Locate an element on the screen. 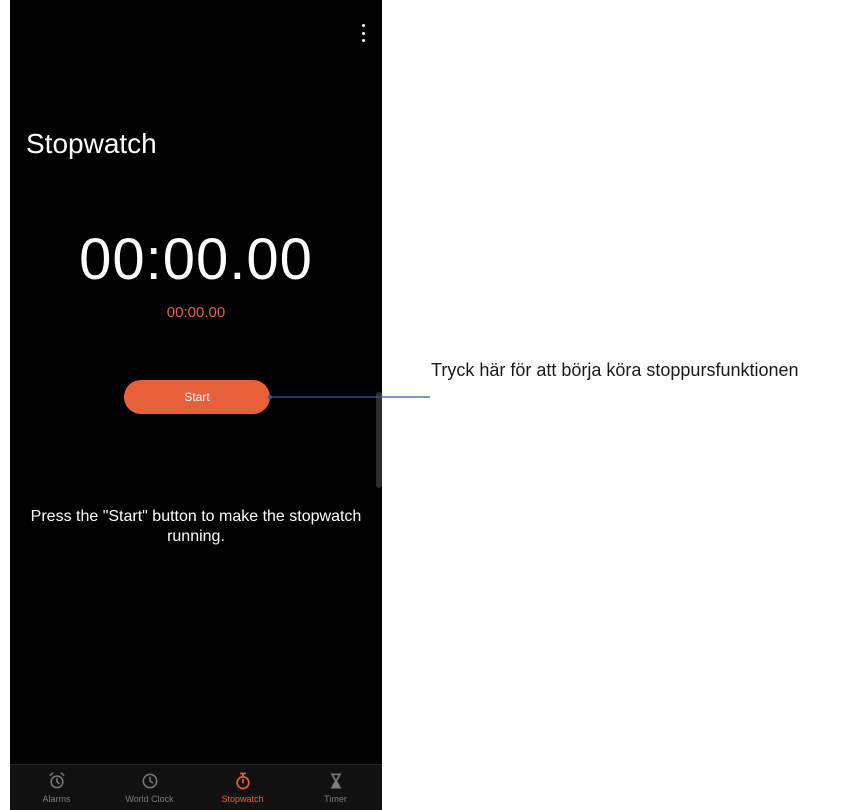 This screenshot has height=810, width=865. bottom-navigation: Alarms World Clock Stopwatch Timer is located at coordinates (196, 787).